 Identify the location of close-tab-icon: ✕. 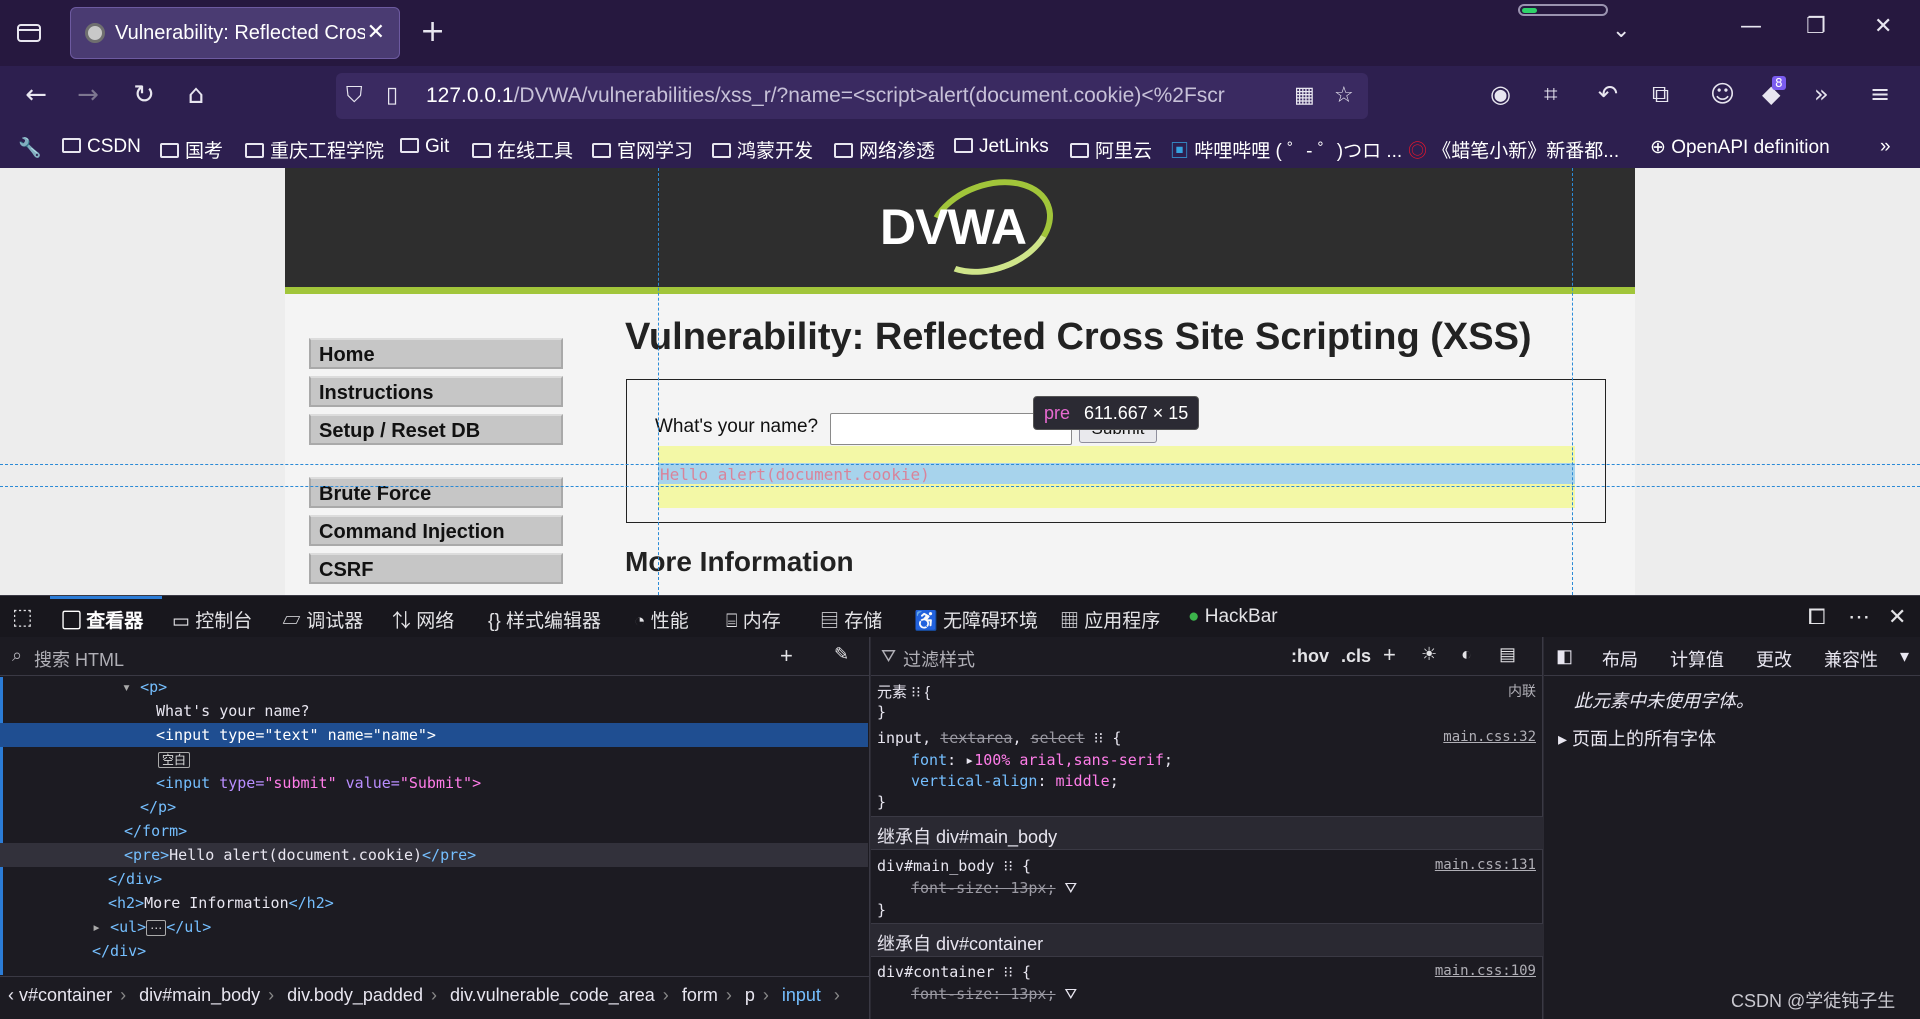
(376, 32).